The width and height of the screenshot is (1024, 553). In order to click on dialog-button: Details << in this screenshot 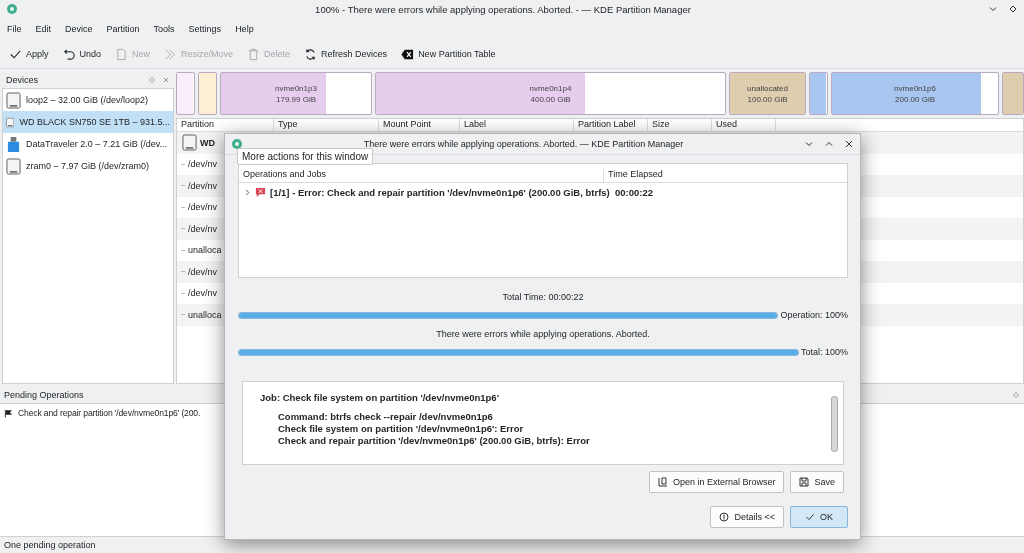, I will do `click(747, 517)`.